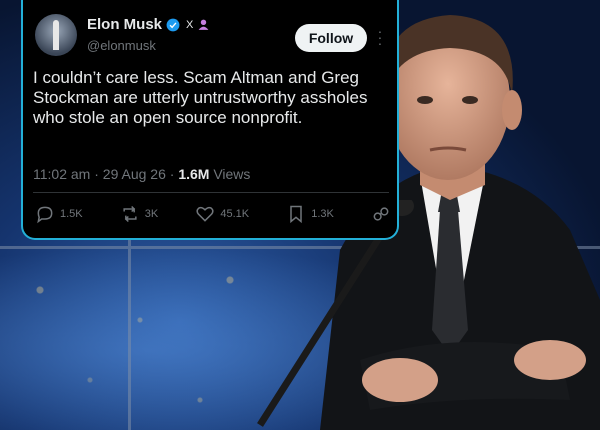  Describe the element at coordinates (71, 214) in the screenshot. I see `reply-count: 1.5K` at that location.